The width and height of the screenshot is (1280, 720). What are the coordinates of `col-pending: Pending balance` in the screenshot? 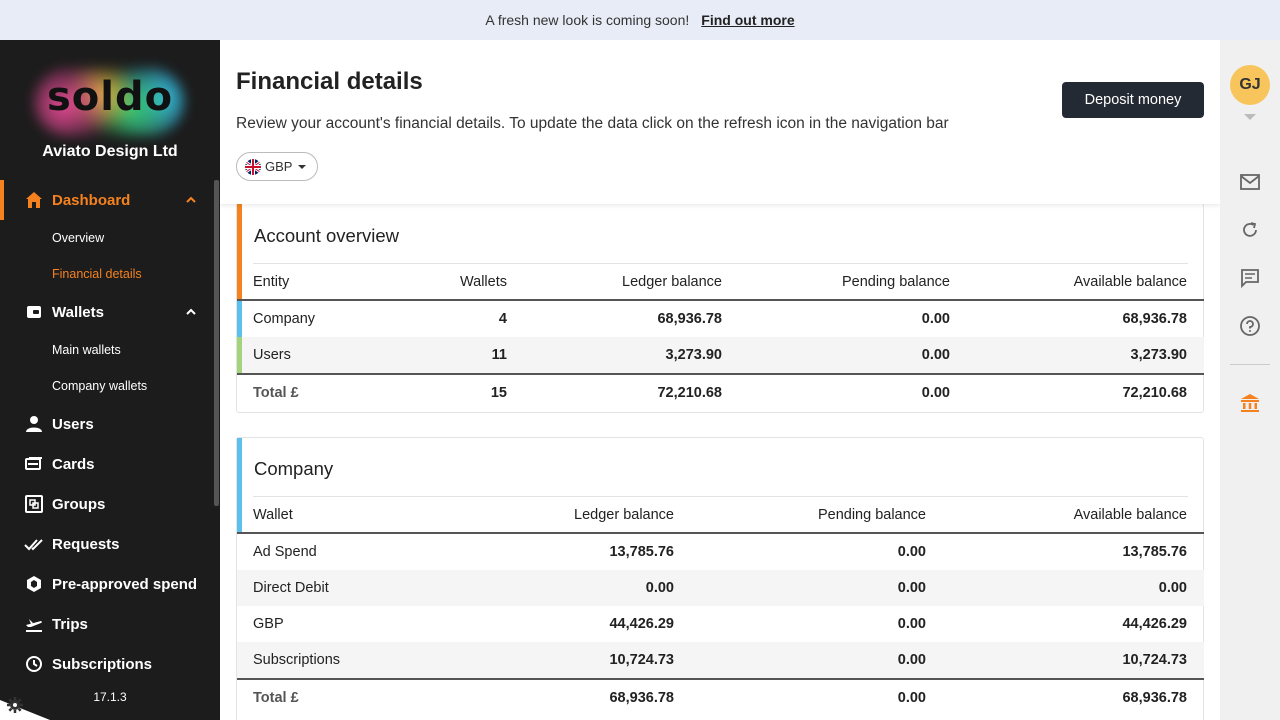 It's located at (895, 281).